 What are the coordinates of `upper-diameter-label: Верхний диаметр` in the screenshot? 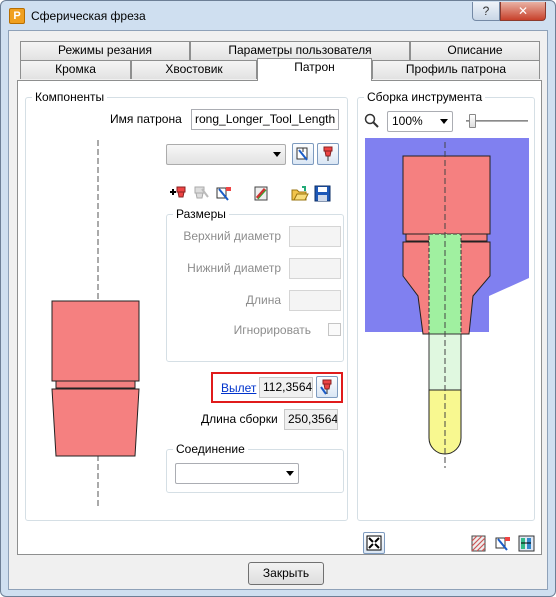 It's located at (232, 236).